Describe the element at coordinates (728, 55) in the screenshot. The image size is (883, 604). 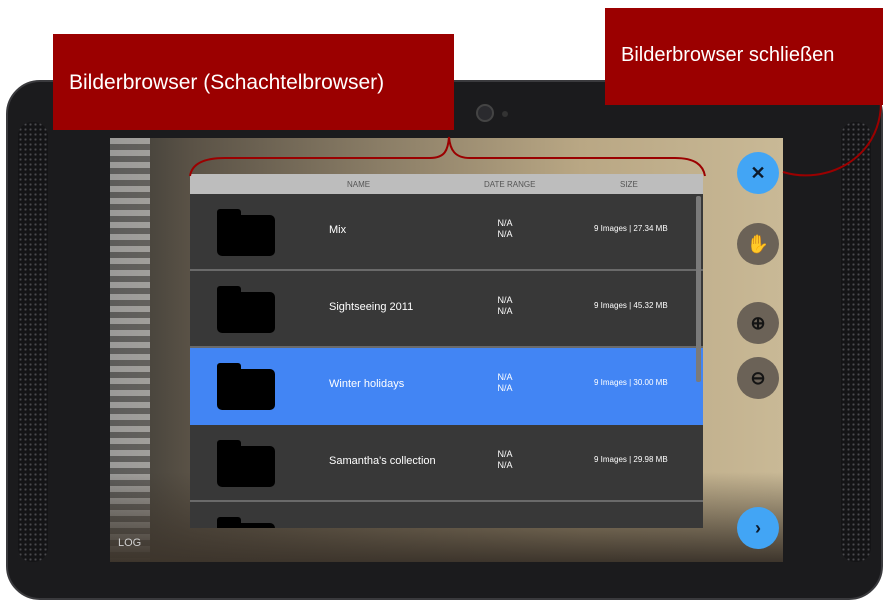
I see `callout-close-browser-text: Bilderbrowser schließen` at that location.